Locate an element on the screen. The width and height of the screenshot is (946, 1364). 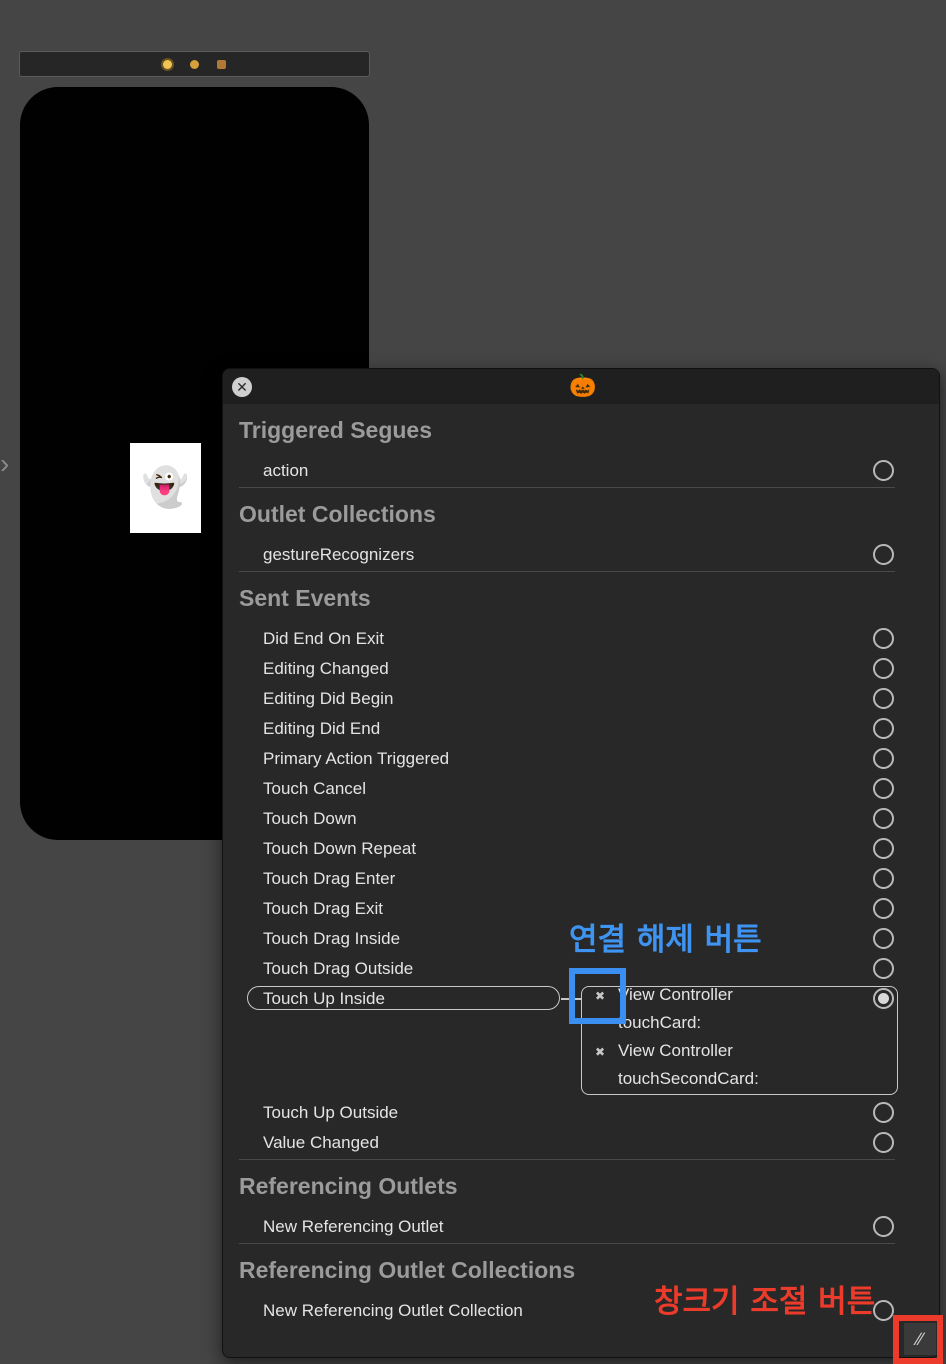
annotation-box-disconnect is located at coordinates (597, 996).